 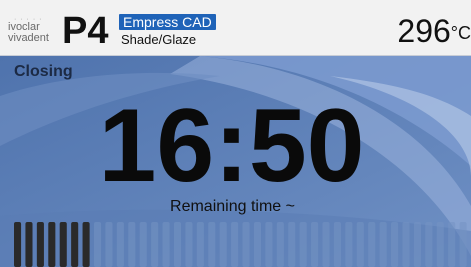 I want to click on phase-status: Closing, so click(x=43, y=71).